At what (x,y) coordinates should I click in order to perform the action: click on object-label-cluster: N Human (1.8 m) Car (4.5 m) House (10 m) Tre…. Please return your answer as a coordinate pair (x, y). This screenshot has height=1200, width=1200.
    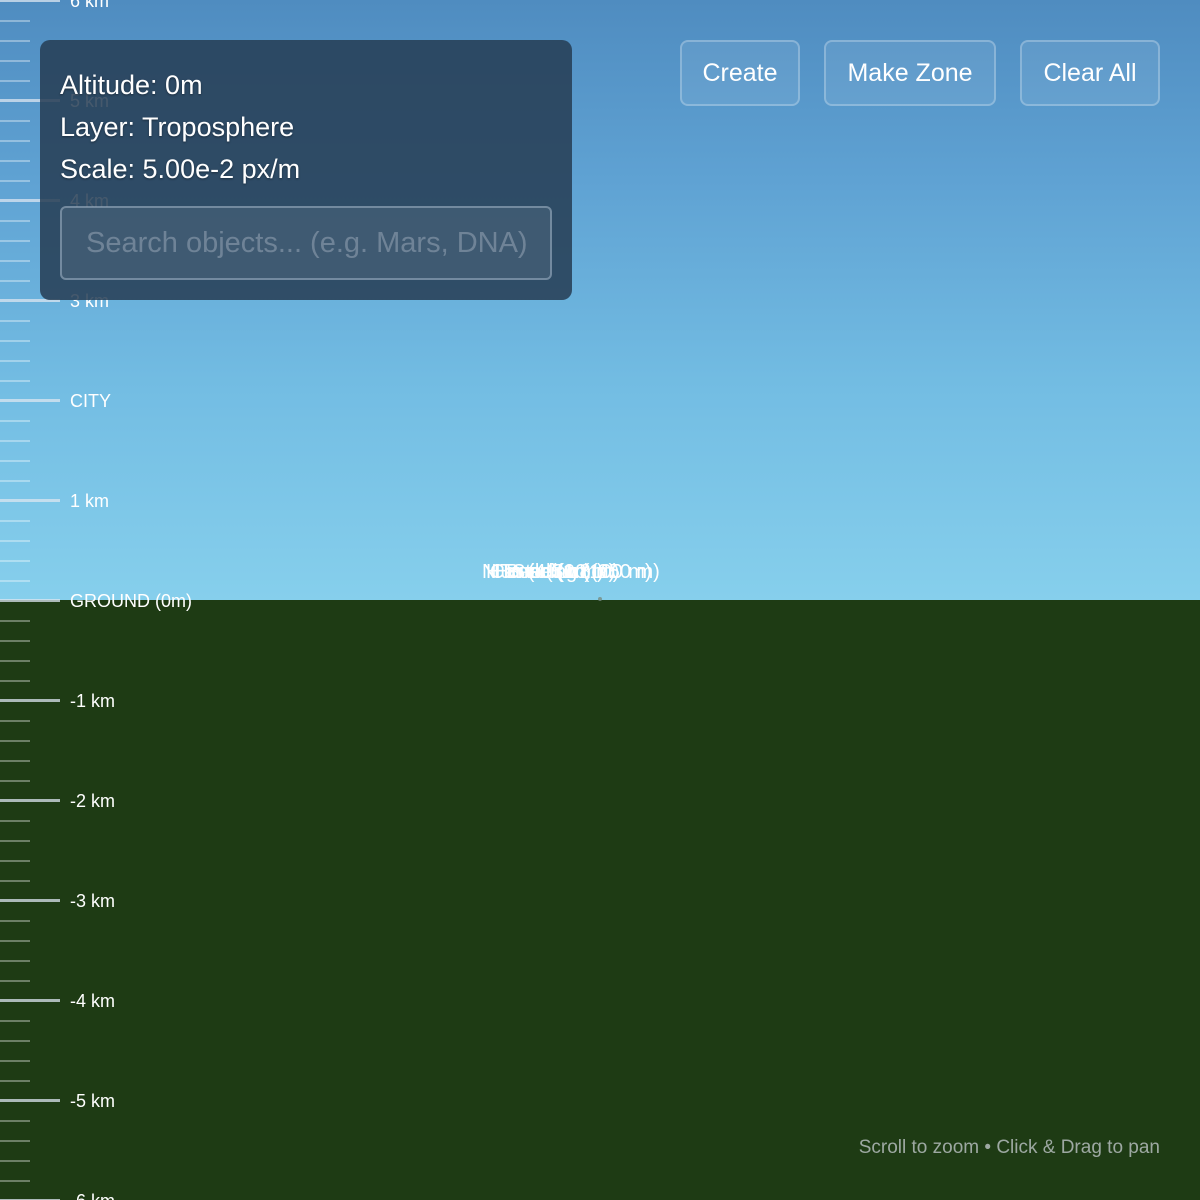
    Looking at the image, I should click on (600, 573).